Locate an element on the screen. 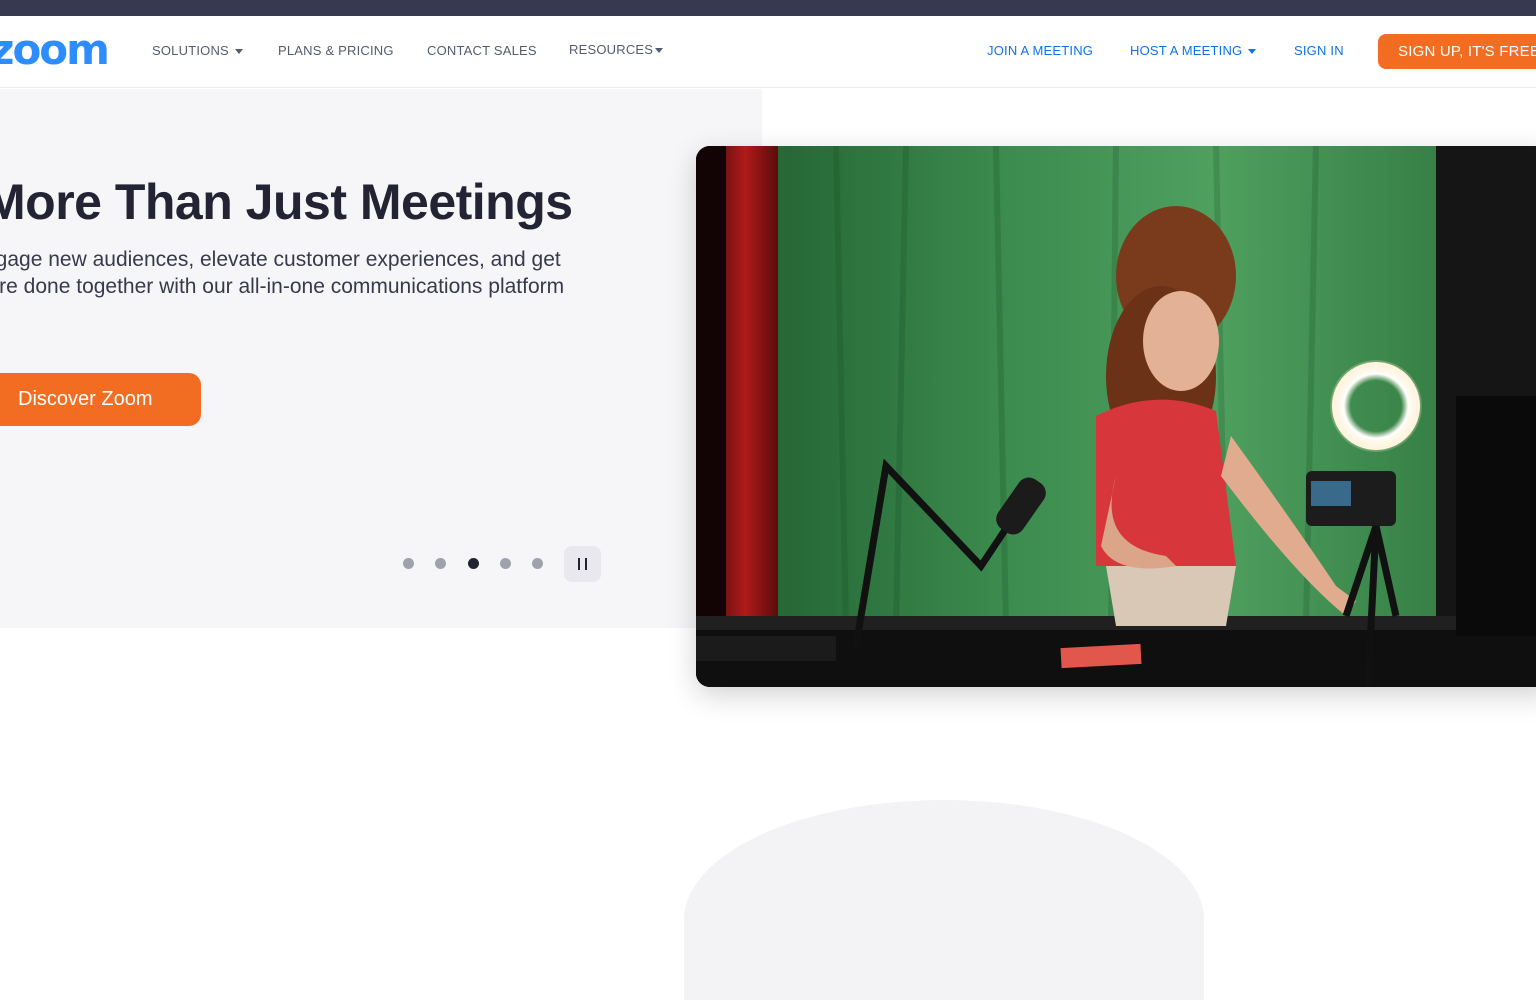 This screenshot has height=1000, width=1536. nav-host-meeting: HOST A MEETING is located at coordinates (1193, 50).